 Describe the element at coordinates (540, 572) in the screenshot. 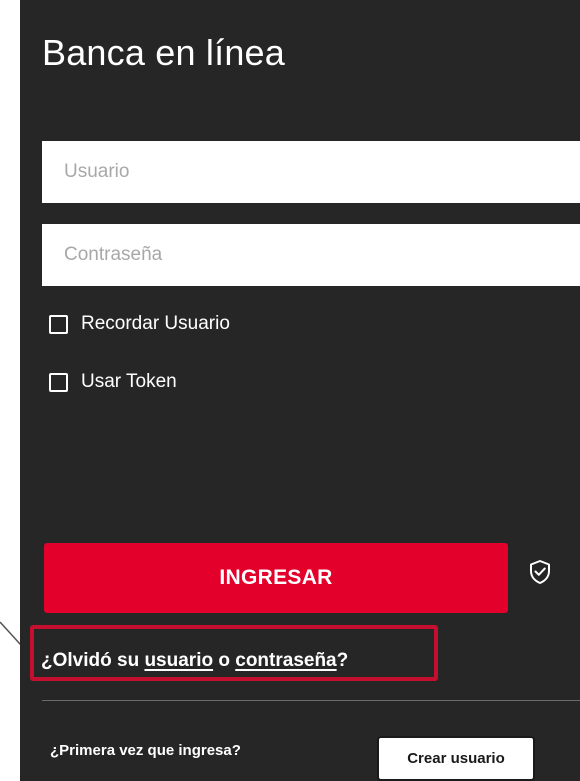

I see `shield-check-icon` at that location.